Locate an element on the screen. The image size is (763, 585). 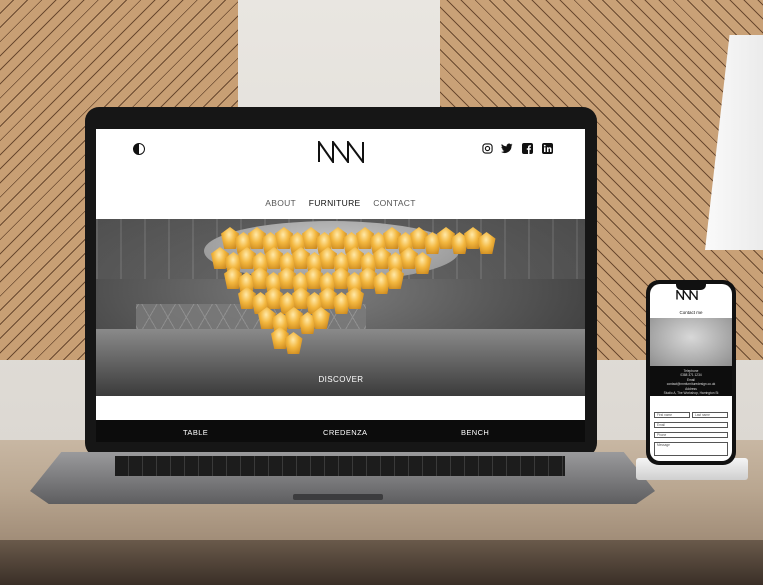
contrast-toggle-icon is located at coordinates (139, 149).